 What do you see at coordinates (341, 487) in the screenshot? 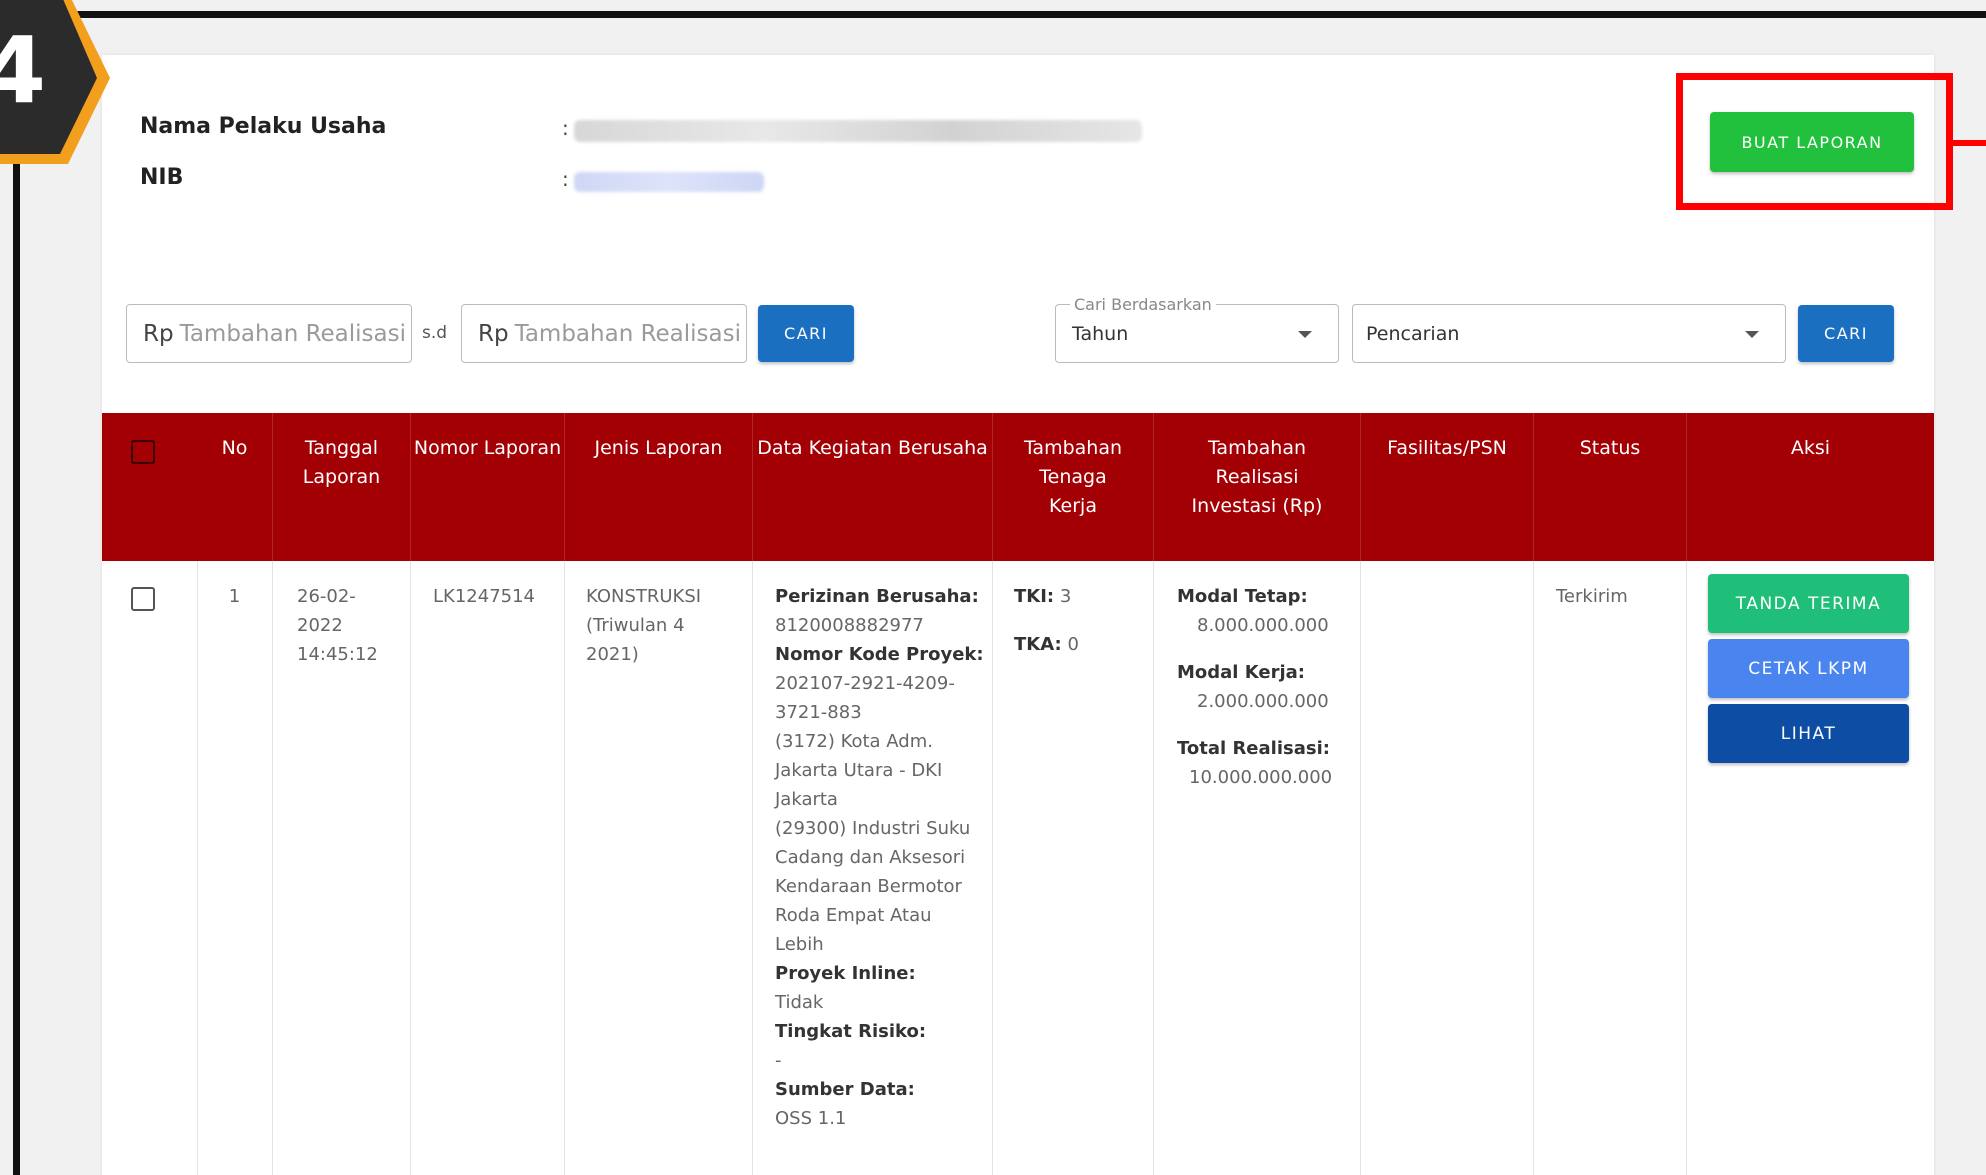
I see `column-header-date: Tanggal Laporan` at bounding box center [341, 487].